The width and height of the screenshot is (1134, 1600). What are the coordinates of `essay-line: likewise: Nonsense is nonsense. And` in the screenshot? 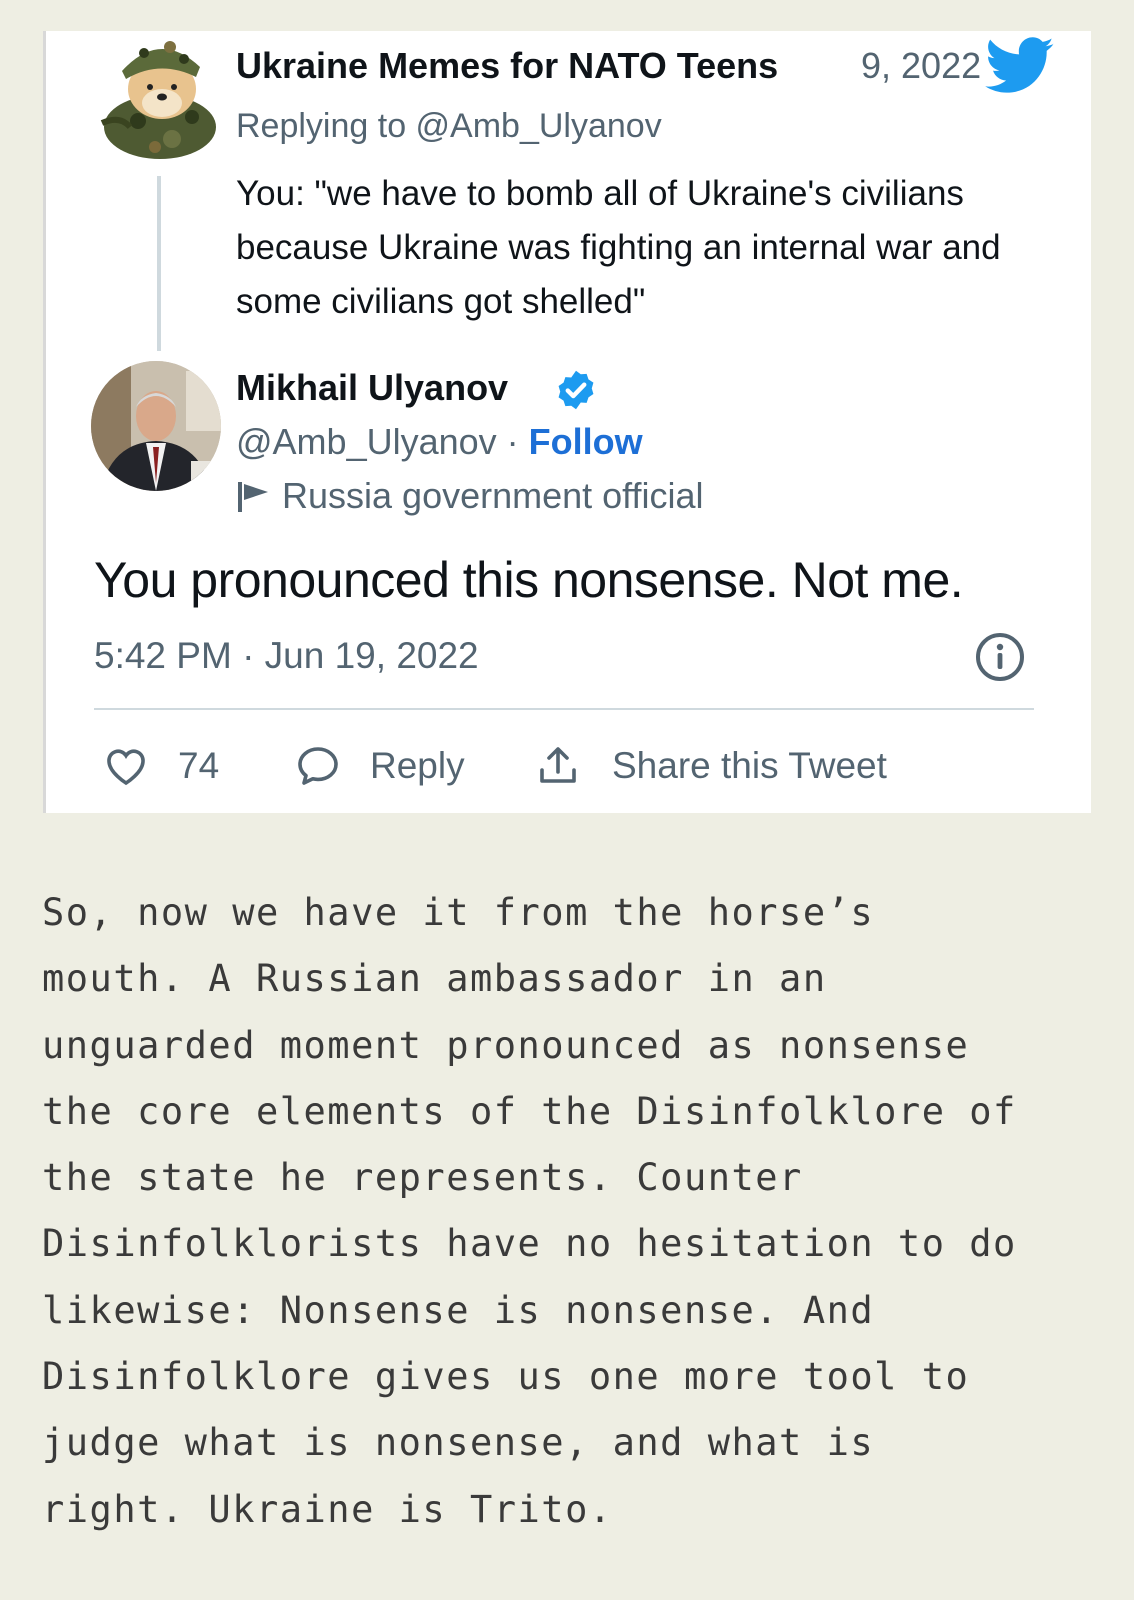 It's located at (458, 1310).